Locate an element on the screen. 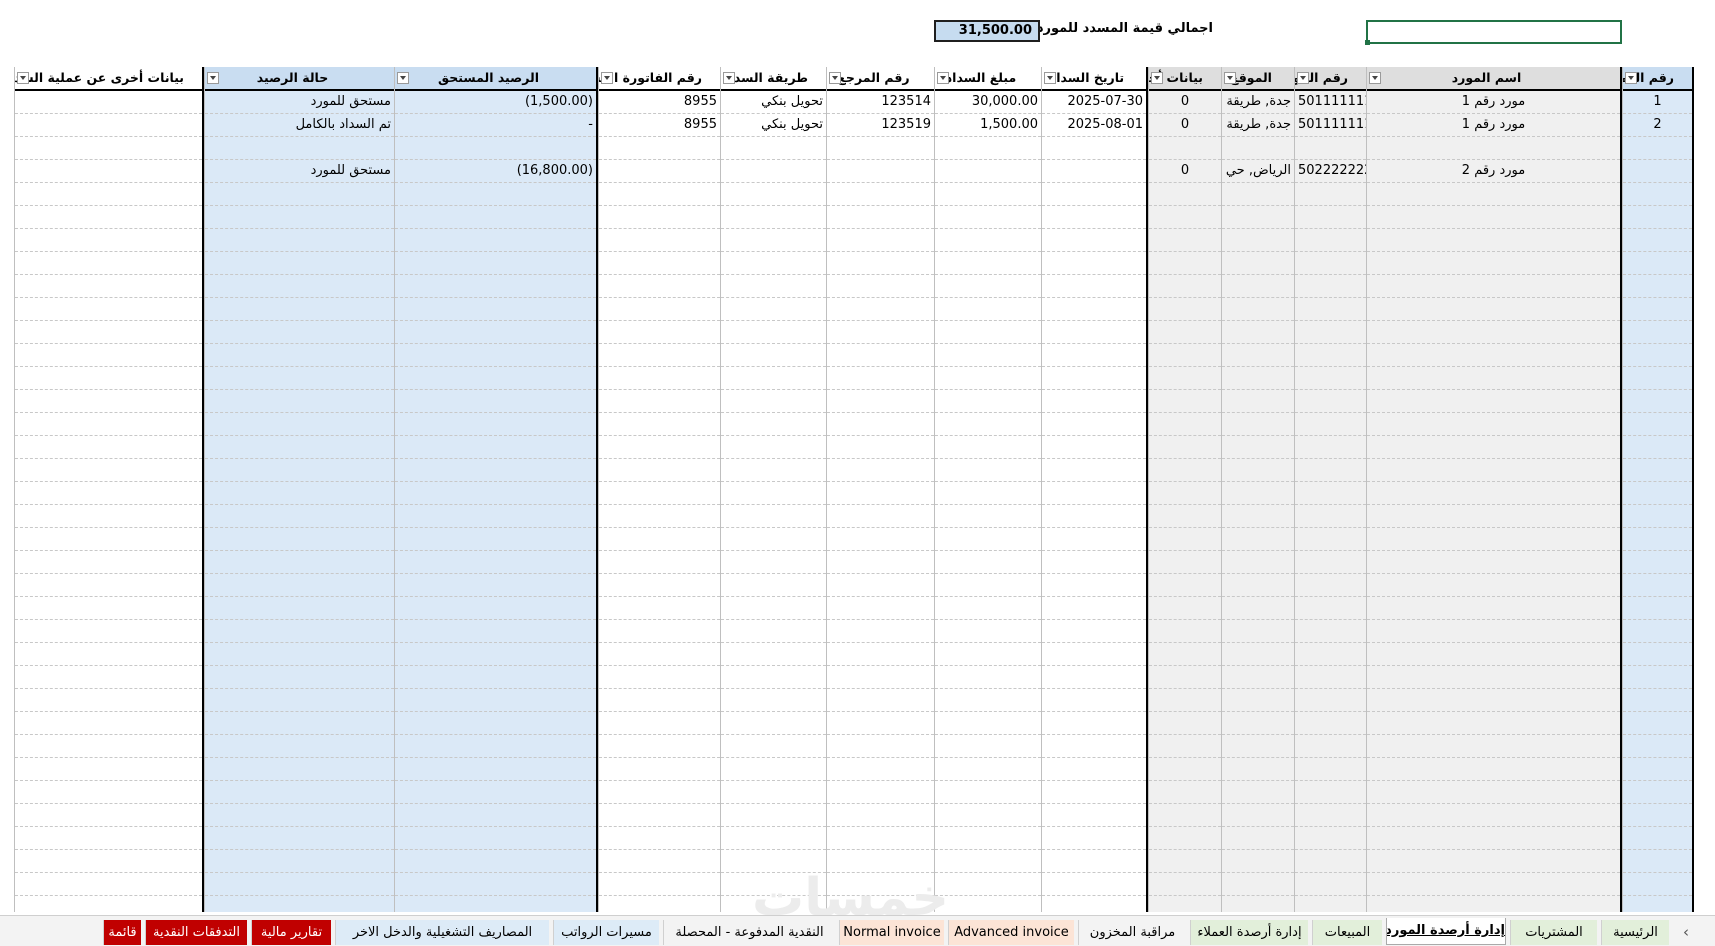 This screenshot has width=1715, height=946. column-header-mobile: رقم الجوال is located at coordinates (1330, 79).